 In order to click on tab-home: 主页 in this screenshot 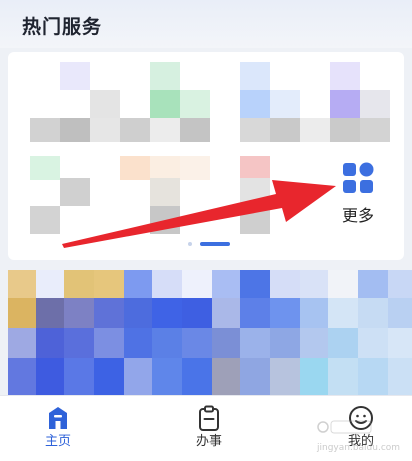, I will do `click(58, 426)`.